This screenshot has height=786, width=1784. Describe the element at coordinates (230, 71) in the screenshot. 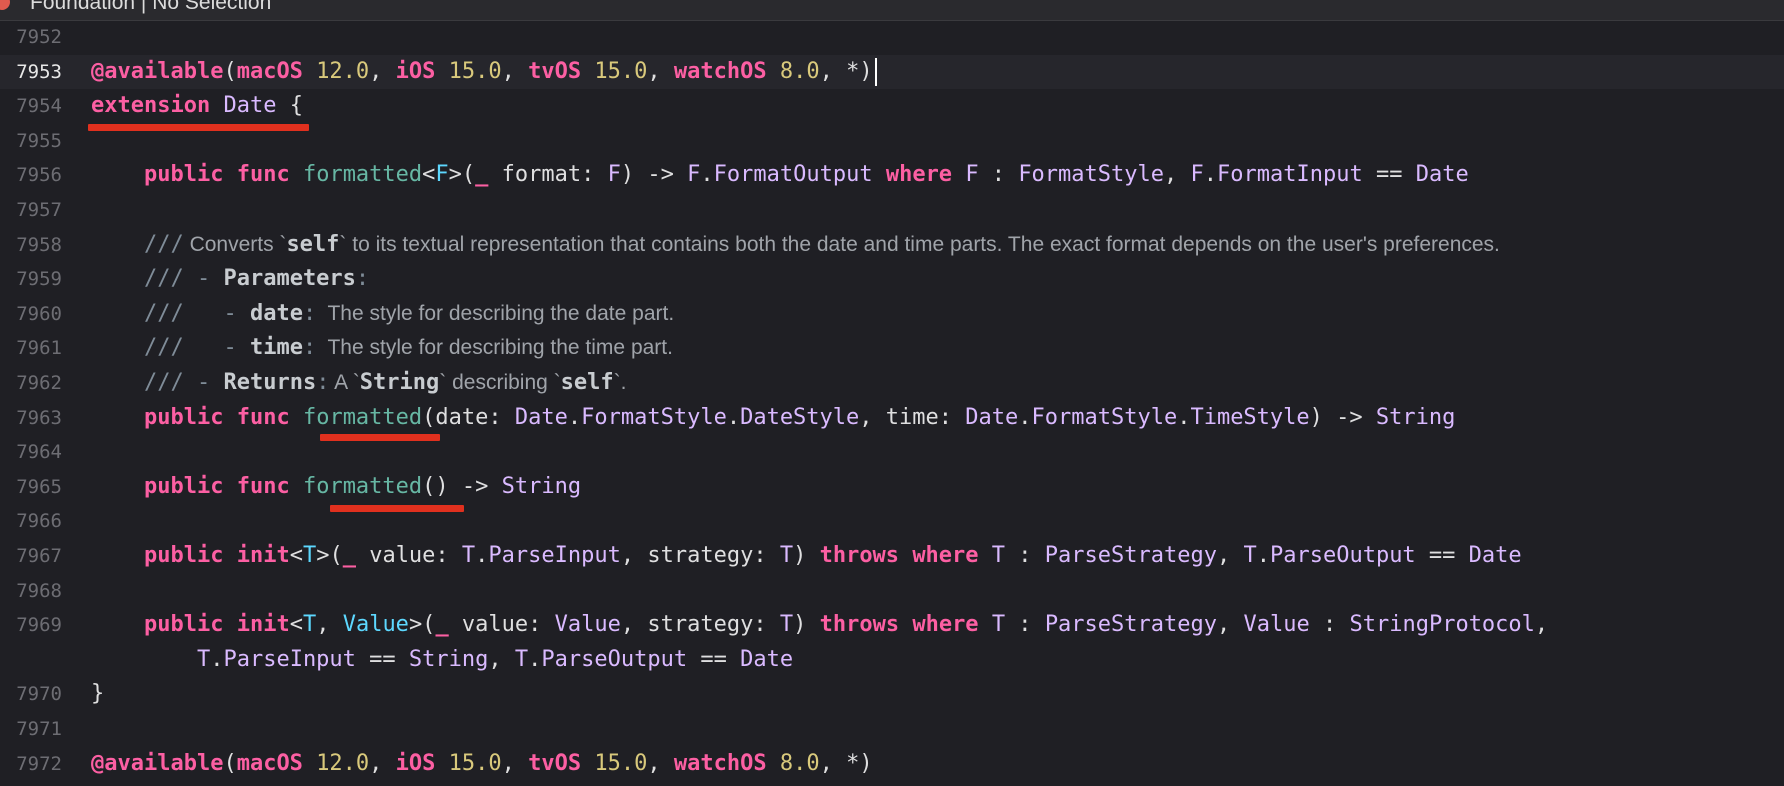

I see `code-token: (` at that location.